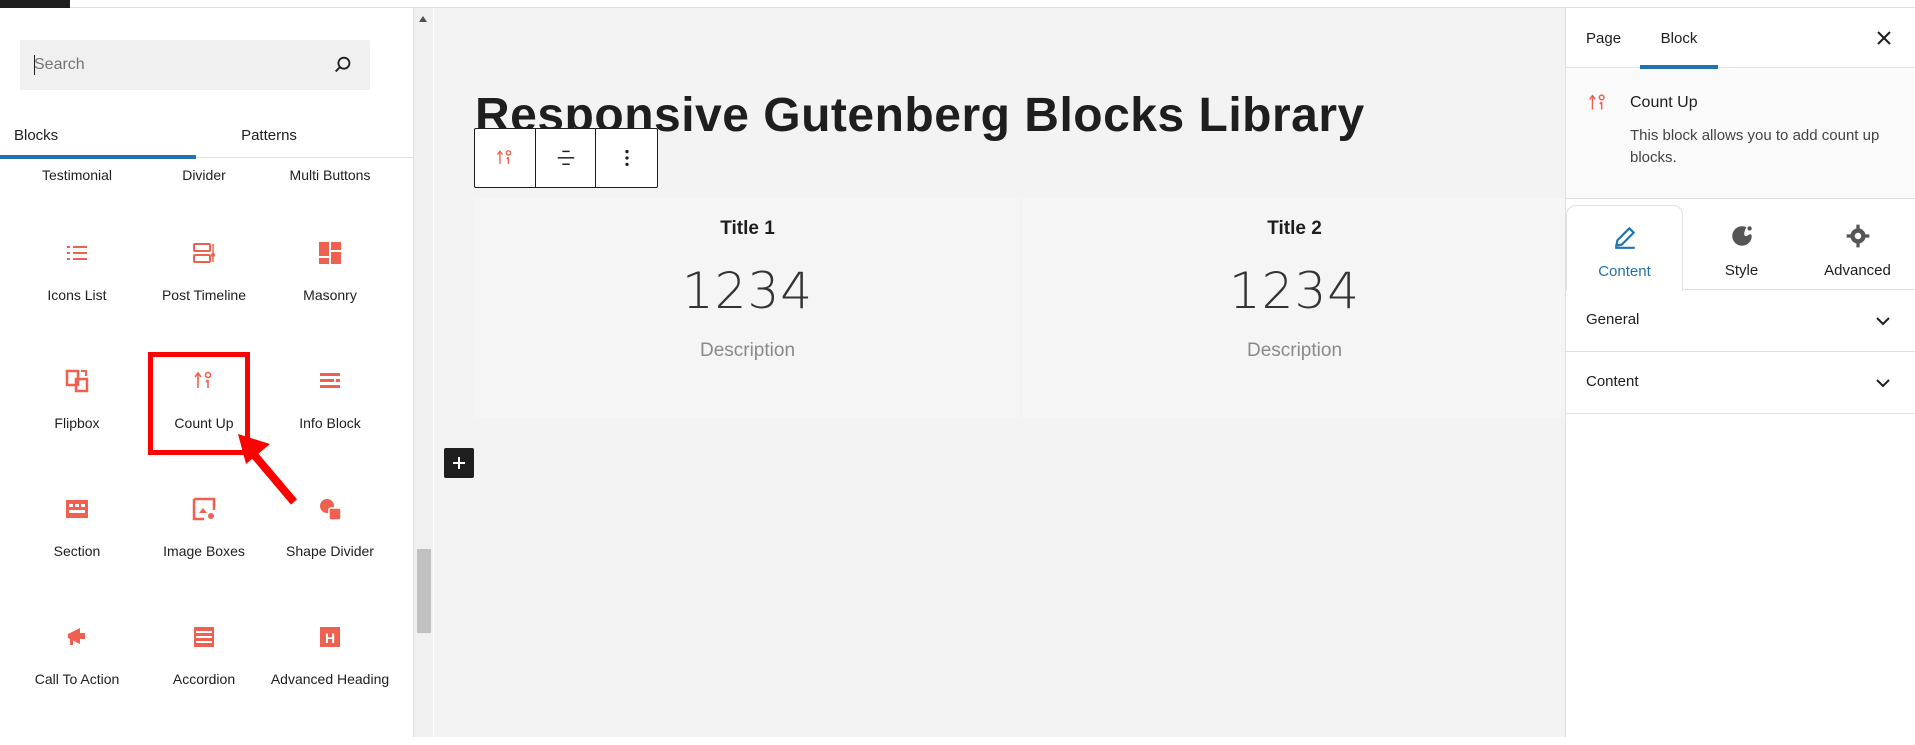  Describe the element at coordinates (204, 509) in the screenshot. I see `image-boxes-icon` at that location.